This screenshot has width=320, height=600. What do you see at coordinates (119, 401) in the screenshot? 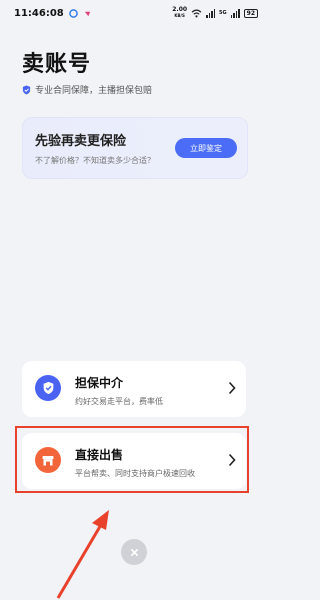
I see `option-subtitle: 约好交易走平台，费率低` at bounding box center [119, 401].